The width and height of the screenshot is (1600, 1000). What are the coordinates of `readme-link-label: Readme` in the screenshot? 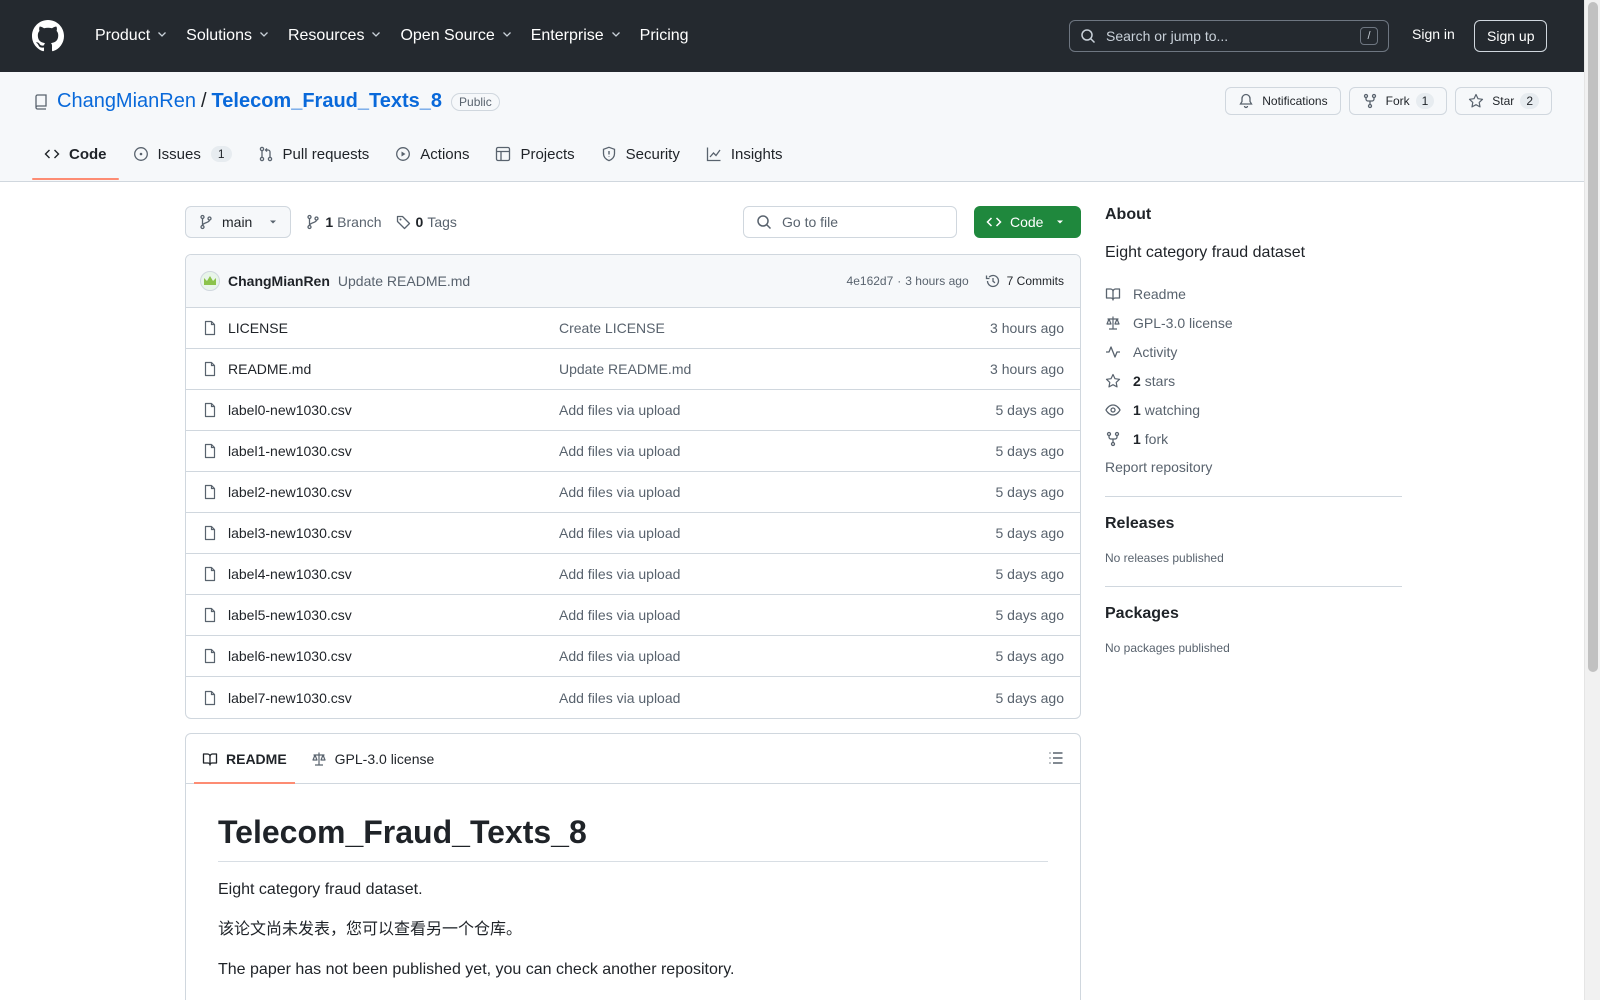 It's located at (1159, 293).